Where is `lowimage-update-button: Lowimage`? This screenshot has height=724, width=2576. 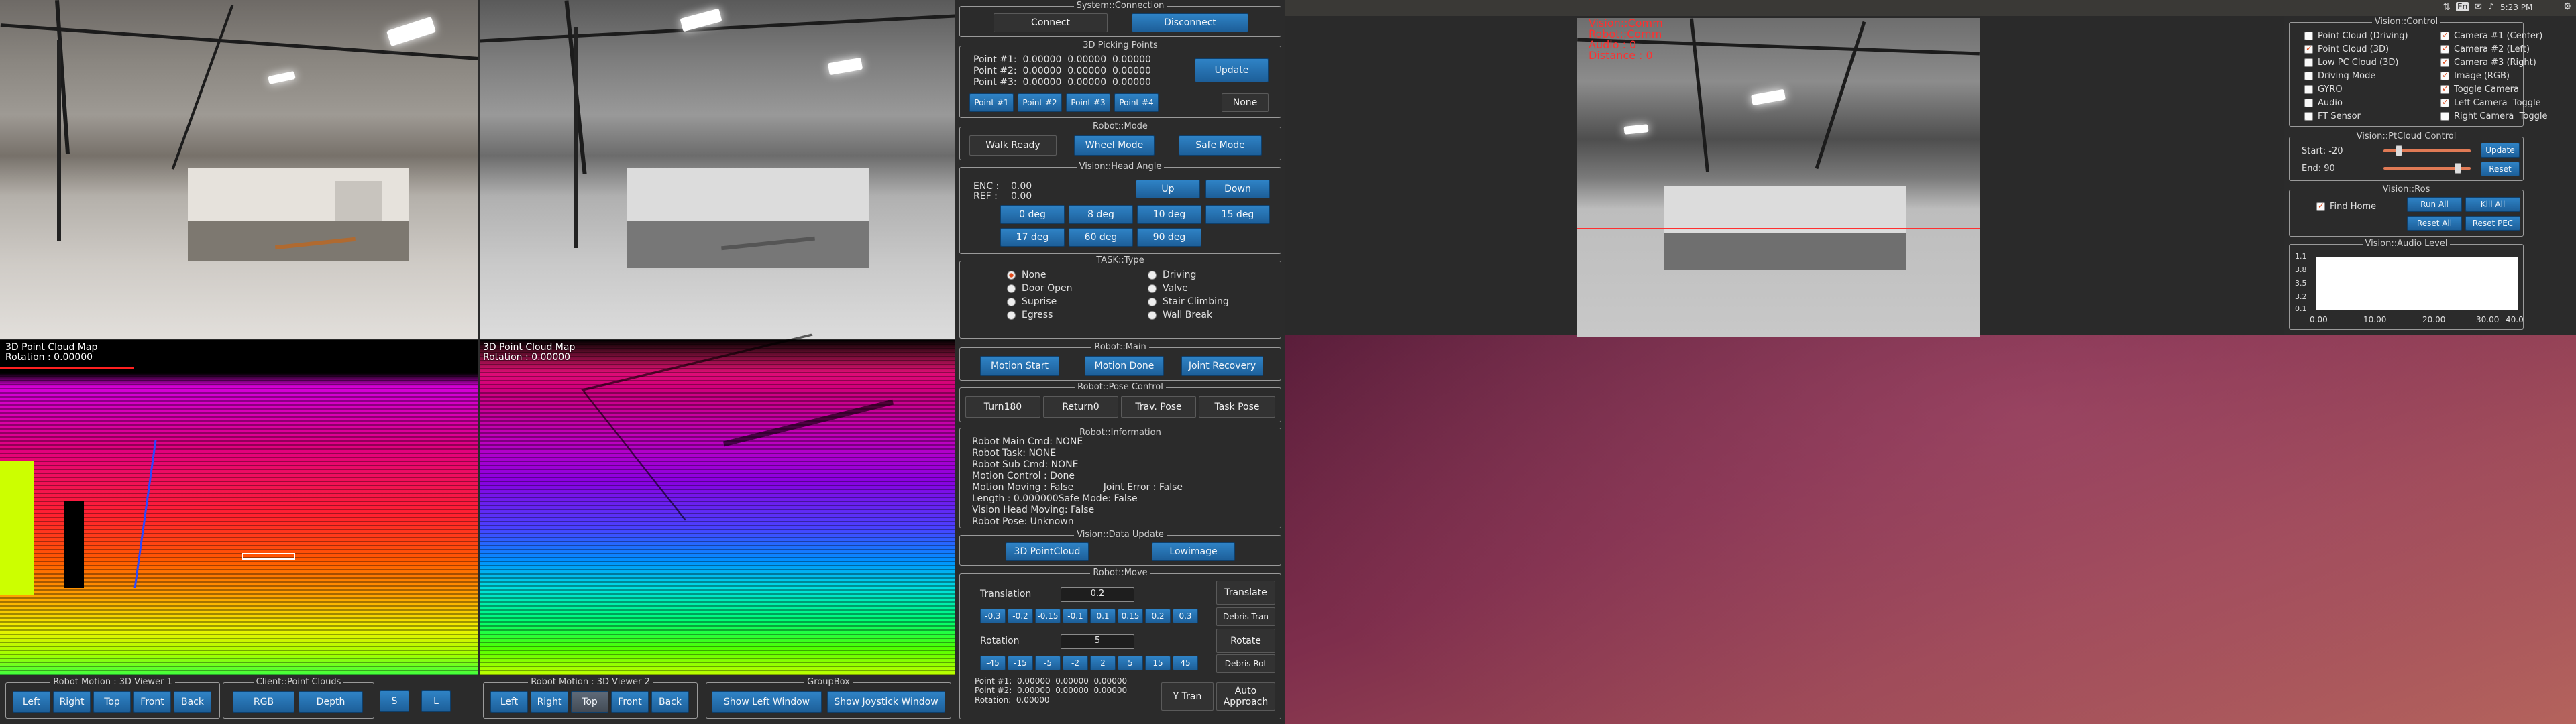
lowimage-update-button: Lowimage is located at coordinates (1193, 551).